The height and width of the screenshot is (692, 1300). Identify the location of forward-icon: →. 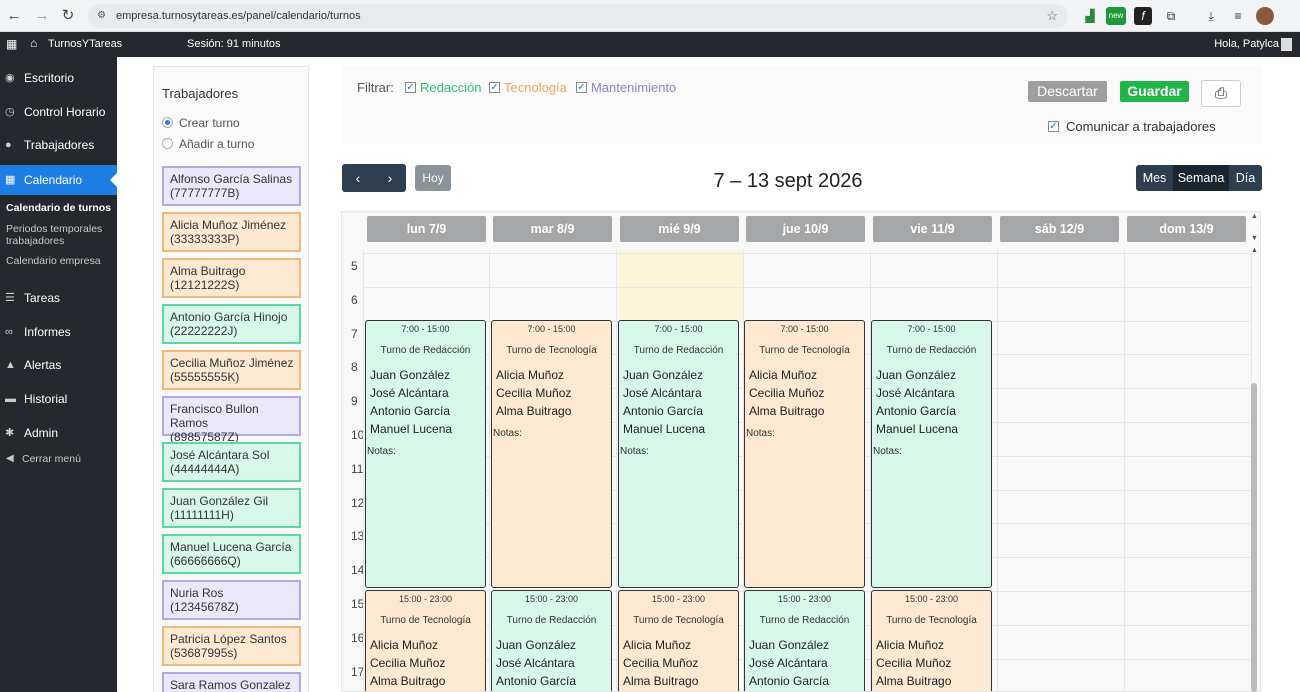
(42, 16).